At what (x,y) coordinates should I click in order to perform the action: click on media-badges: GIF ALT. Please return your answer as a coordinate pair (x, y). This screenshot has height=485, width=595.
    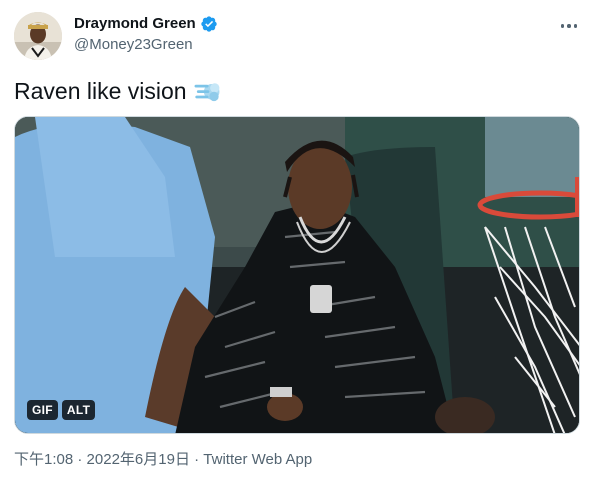
    Looking at the image, I should click on (61, 410).